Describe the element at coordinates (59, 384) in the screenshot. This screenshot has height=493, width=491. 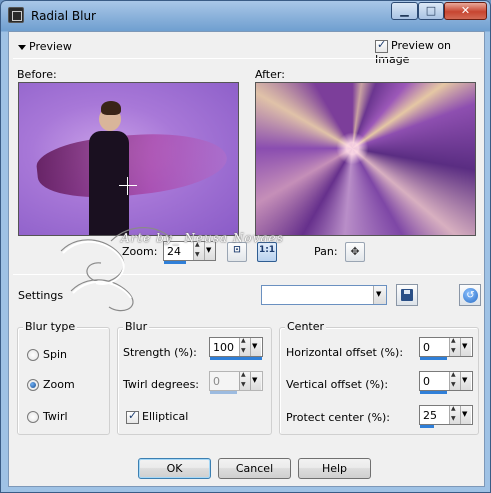
I see `radio-zoom-label: Zoom` at that location.